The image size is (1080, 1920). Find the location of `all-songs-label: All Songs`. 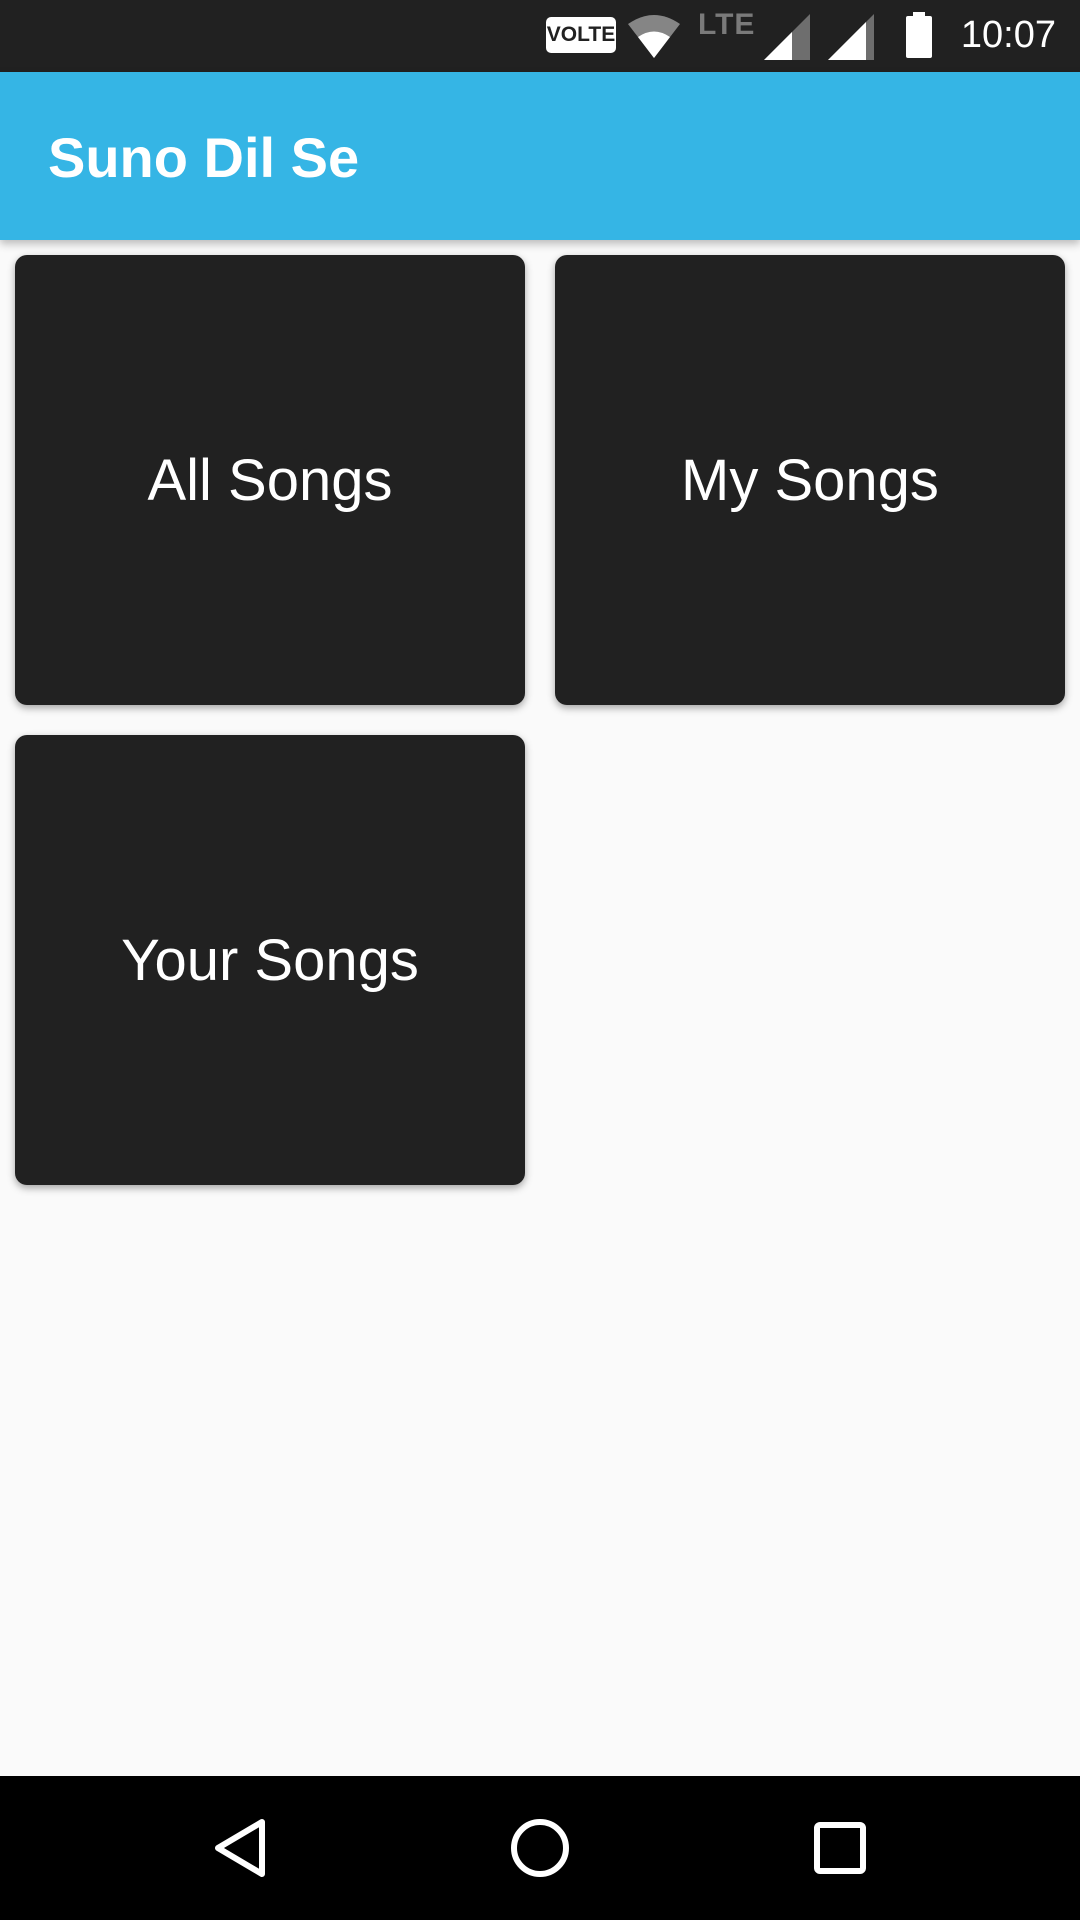

all-songs-label: All Songs is located at coordinates (270, 480).